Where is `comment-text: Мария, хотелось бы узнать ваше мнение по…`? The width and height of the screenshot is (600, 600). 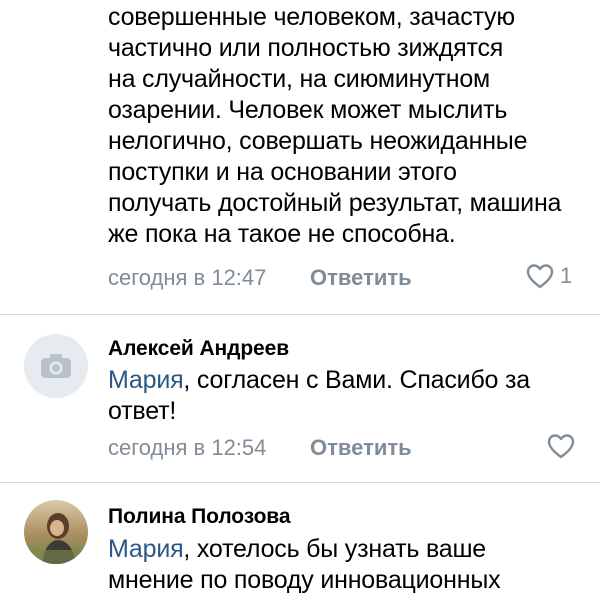
comment-text: Мария, хотелось бы узнать ваше мнение по… is located at coordinates (304, 564).